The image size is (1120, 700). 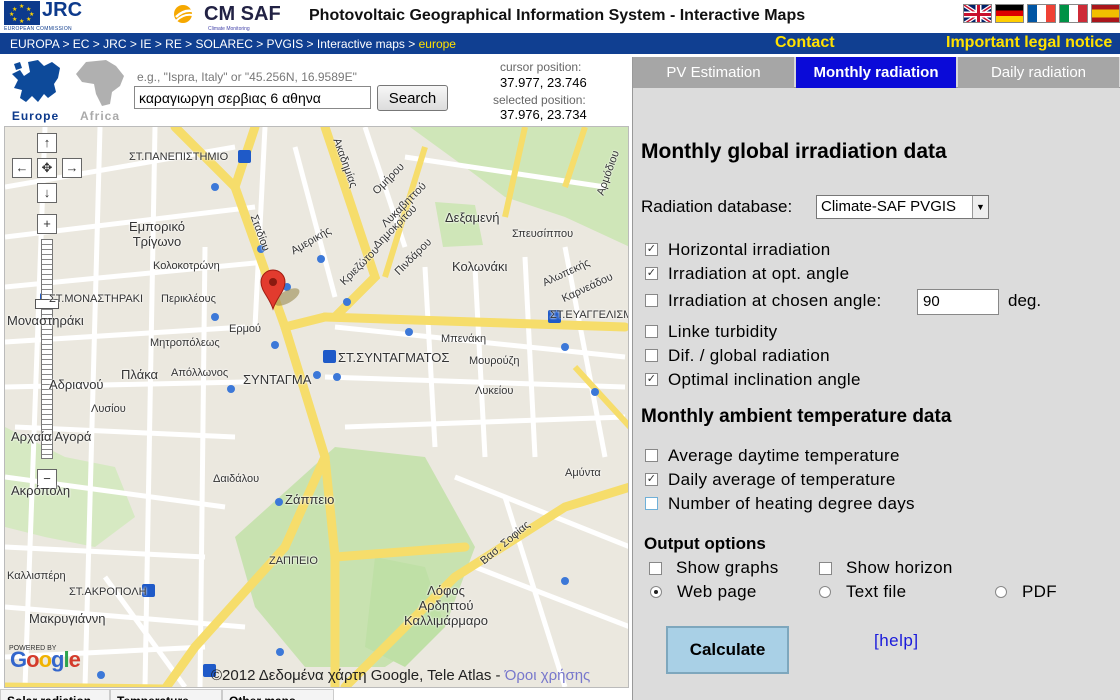 What do you see at coordinates (472, 217) in the screenshot?
I see `map-label: Δεξαμενή` at bounding box center [472, 217].